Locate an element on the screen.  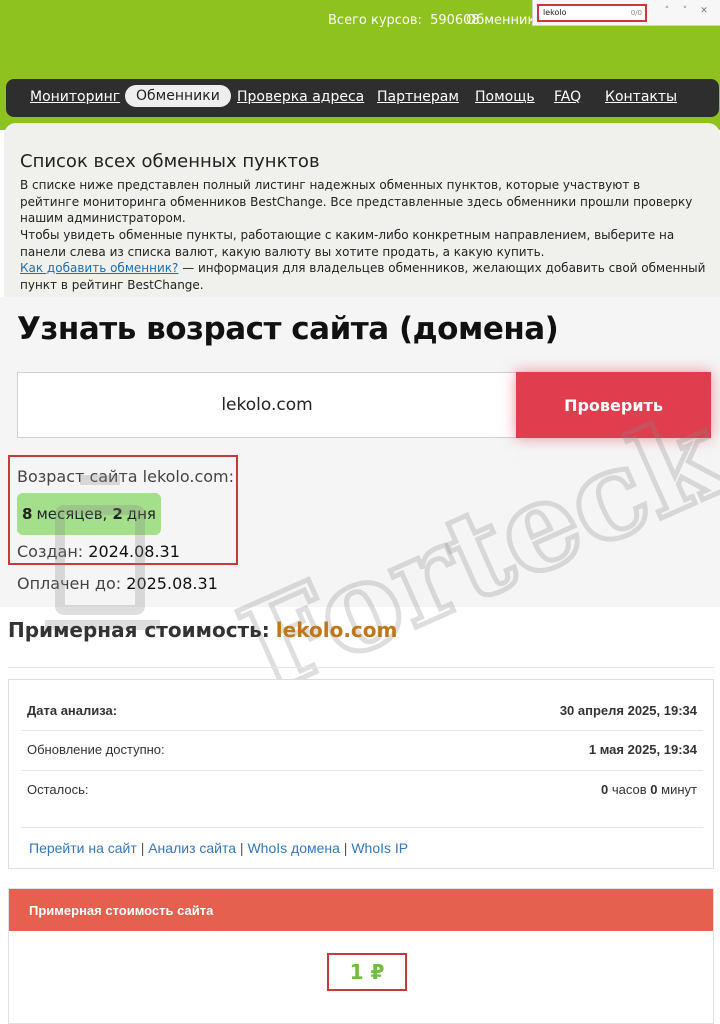
site-analysis-link: Анализ сайта is located at coordinates (192, 848).